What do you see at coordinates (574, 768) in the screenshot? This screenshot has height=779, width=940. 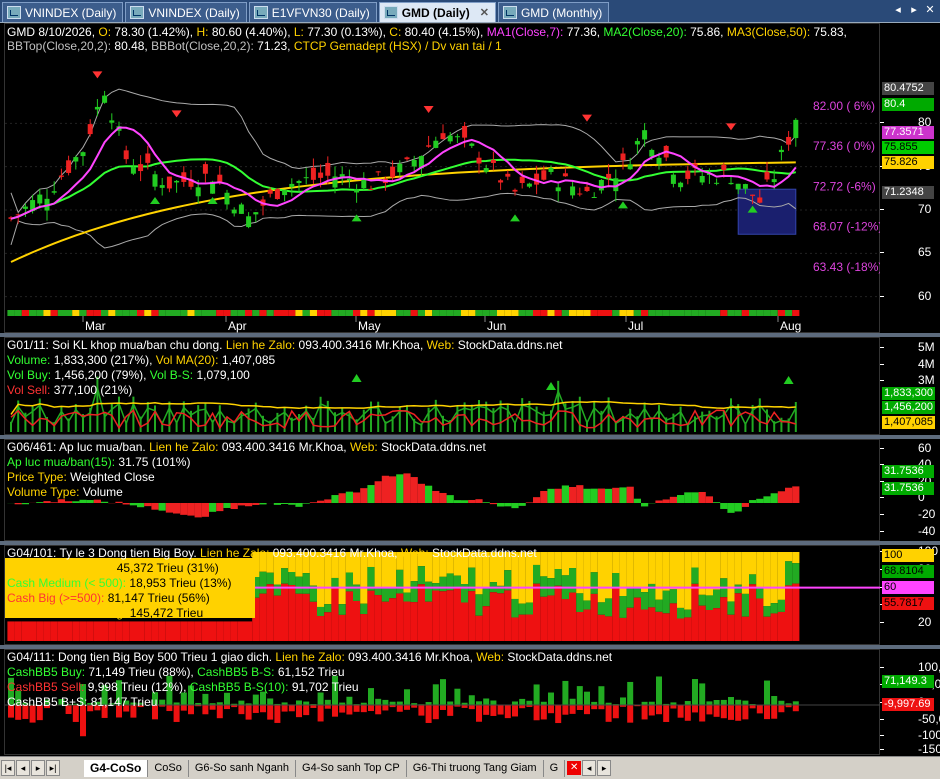 I see `close-sheet-icon: ✕` at bounding box center [574, 768].